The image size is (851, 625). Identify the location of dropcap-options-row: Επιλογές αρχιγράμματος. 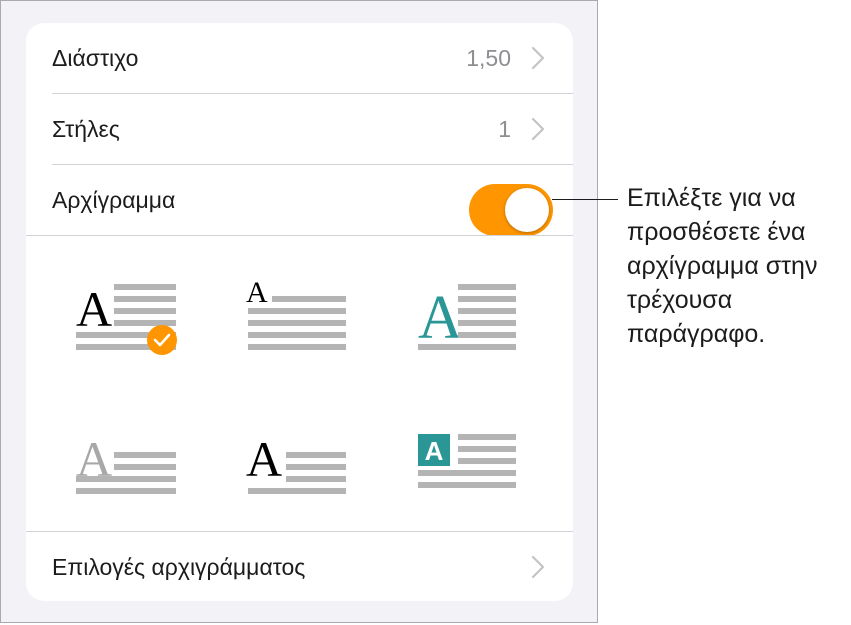
(312, 566).